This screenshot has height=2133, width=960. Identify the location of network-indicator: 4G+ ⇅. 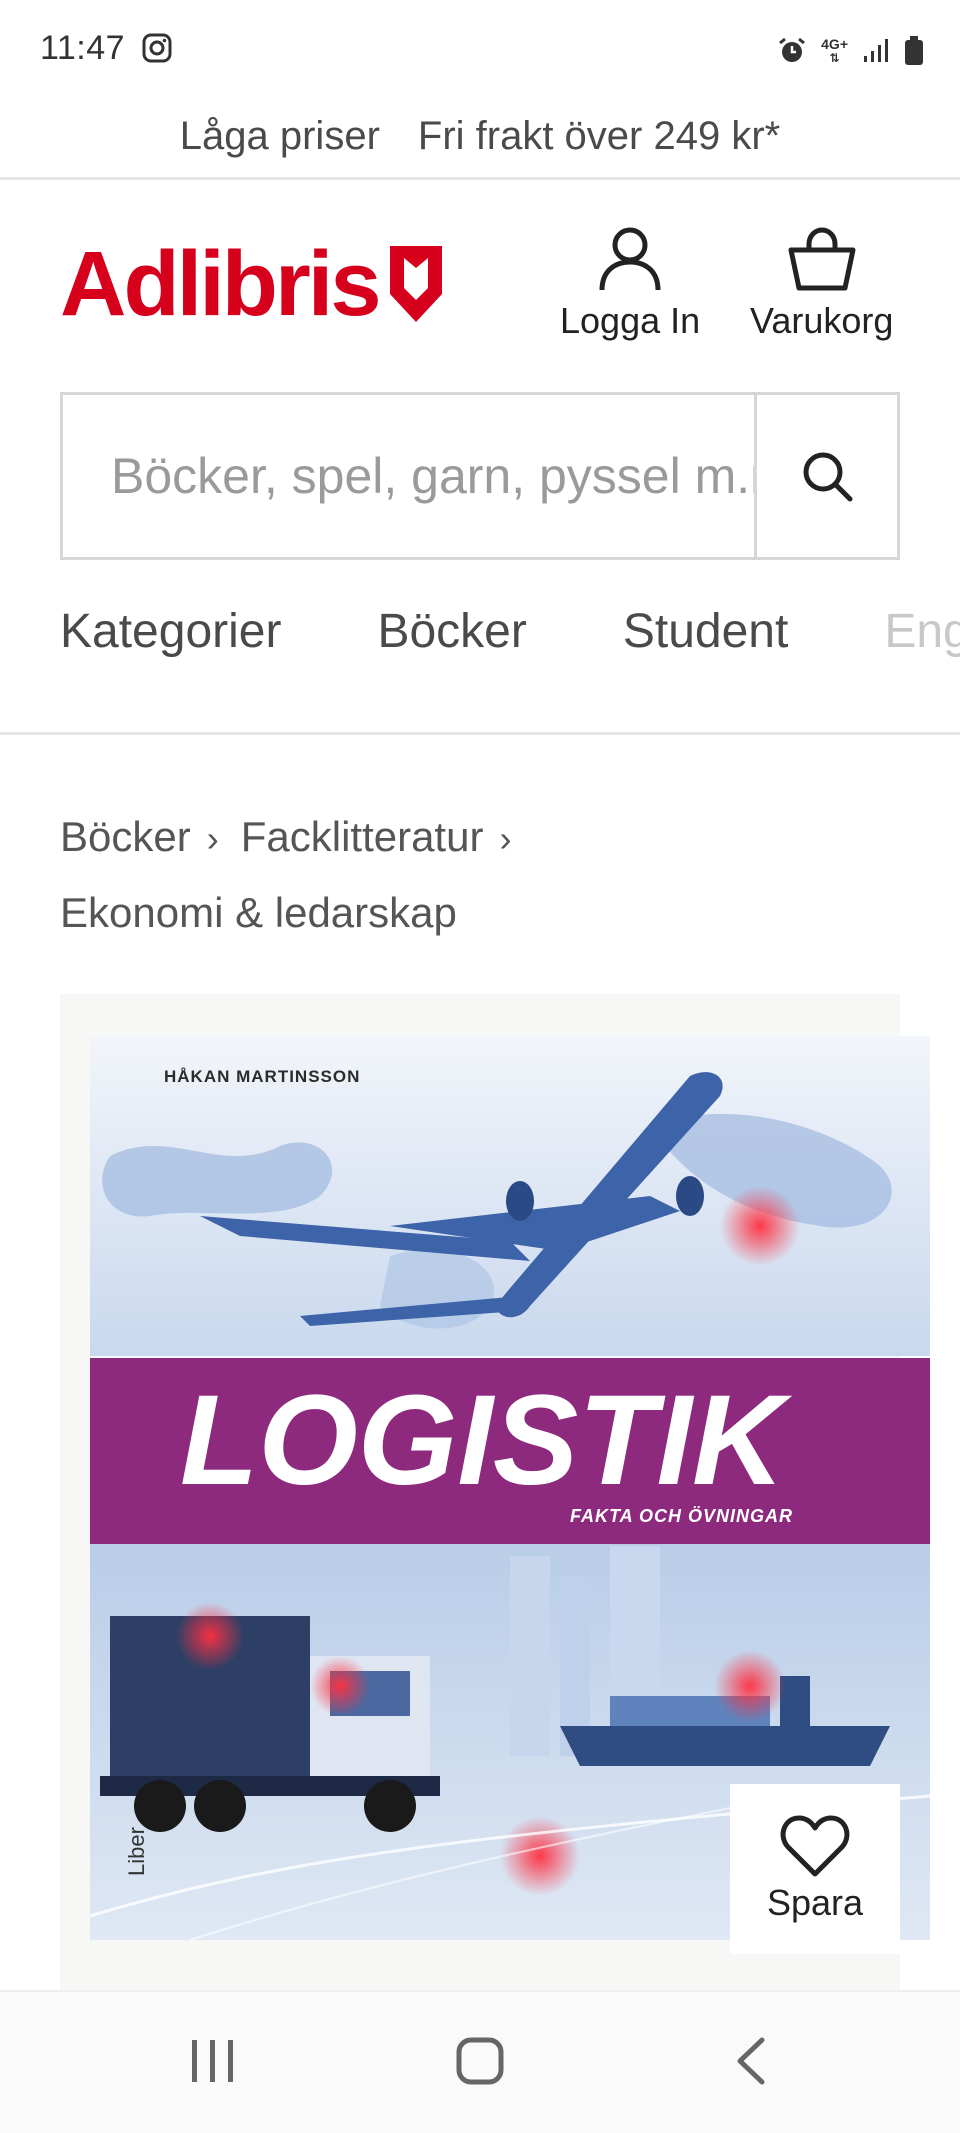
(834, 50).